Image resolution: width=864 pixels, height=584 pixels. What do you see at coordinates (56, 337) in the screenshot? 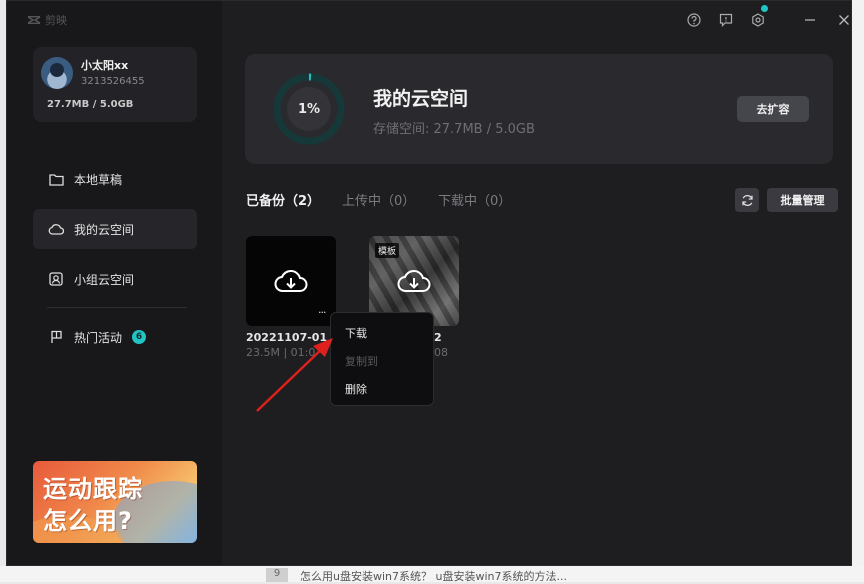
I see `flag-icon` at bounding box center [56, 337].